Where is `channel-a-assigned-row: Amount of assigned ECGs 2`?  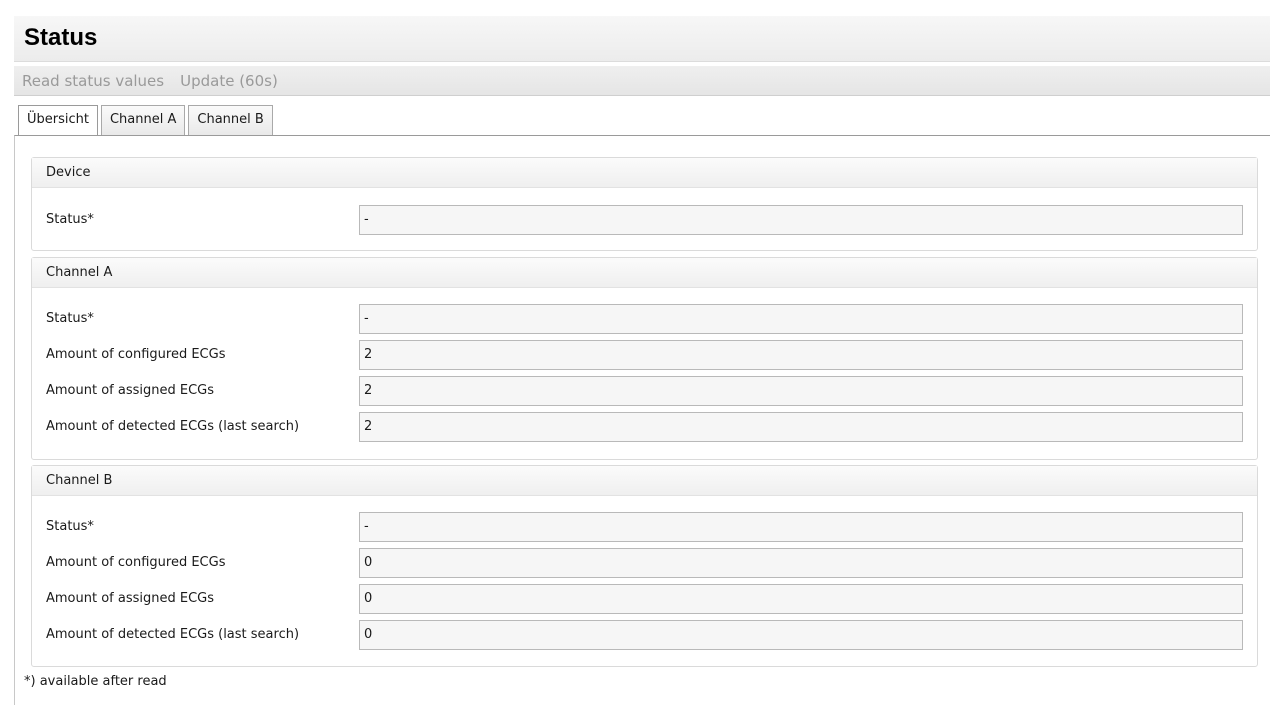 channel-a-assigned-row: Amount of assigned ECGs 2 is located at coordinates (645, 391).